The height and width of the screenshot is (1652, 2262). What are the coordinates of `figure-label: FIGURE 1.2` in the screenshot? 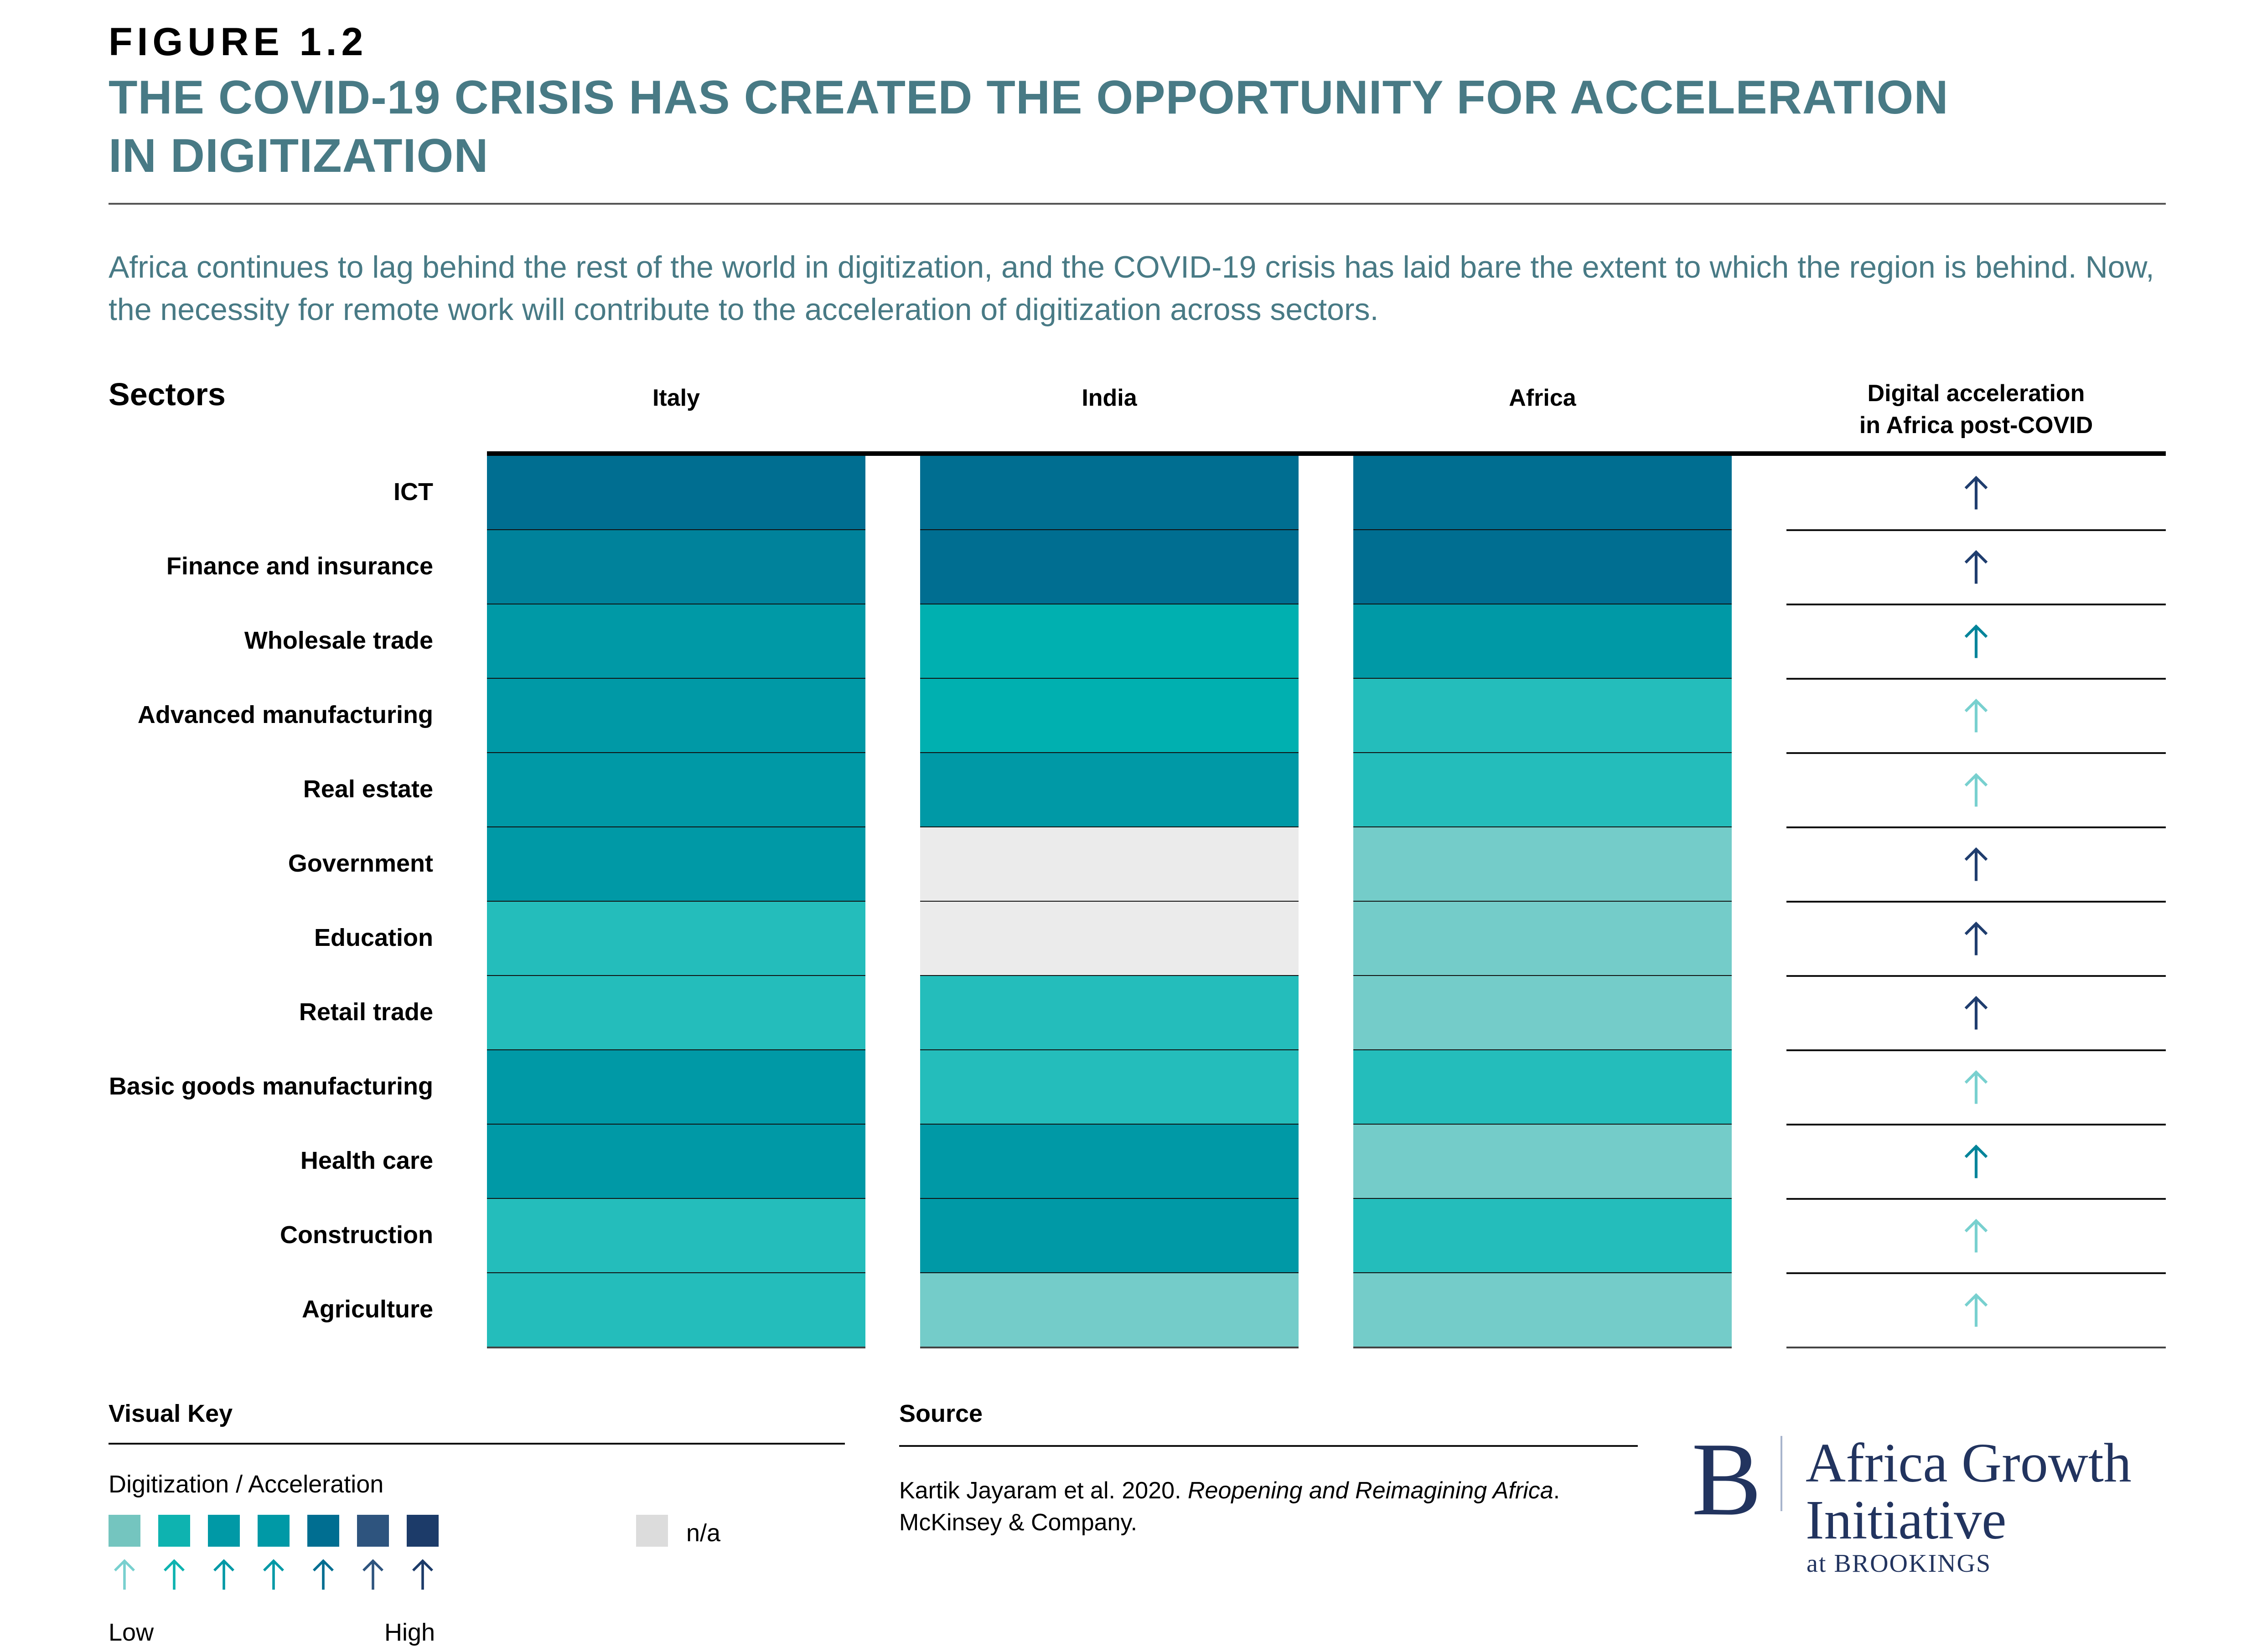 It's located at (239, 42).